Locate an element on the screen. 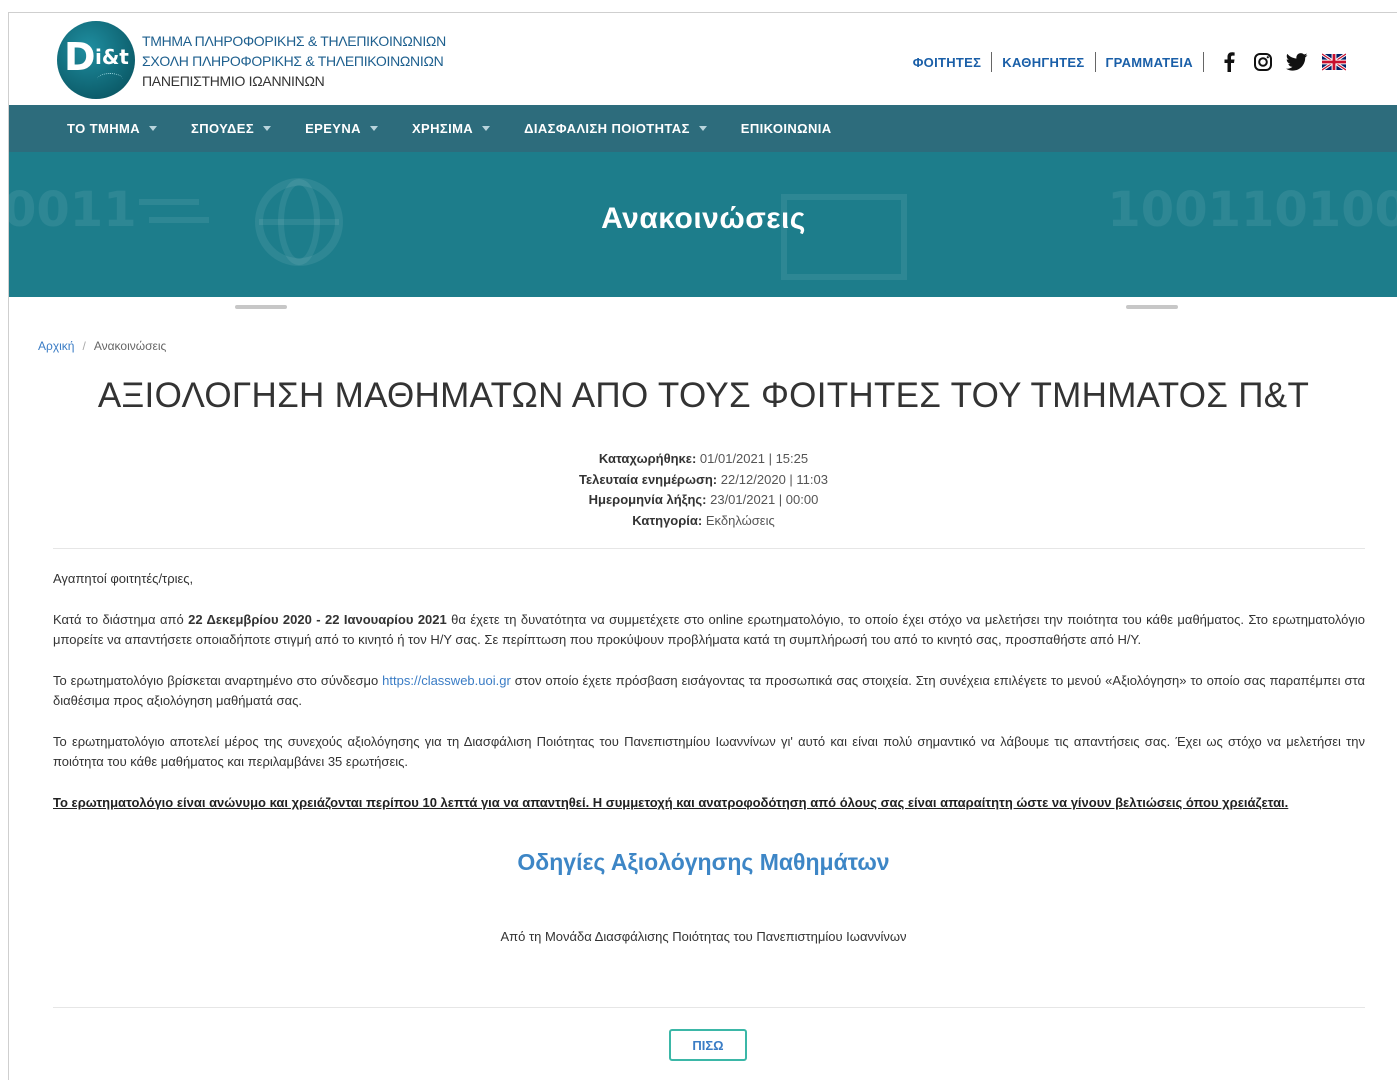 The image size is (1397, 1080). nav-item-useful: ΧΡΗΣΙΜΑ is located at coordinates (451, 128).